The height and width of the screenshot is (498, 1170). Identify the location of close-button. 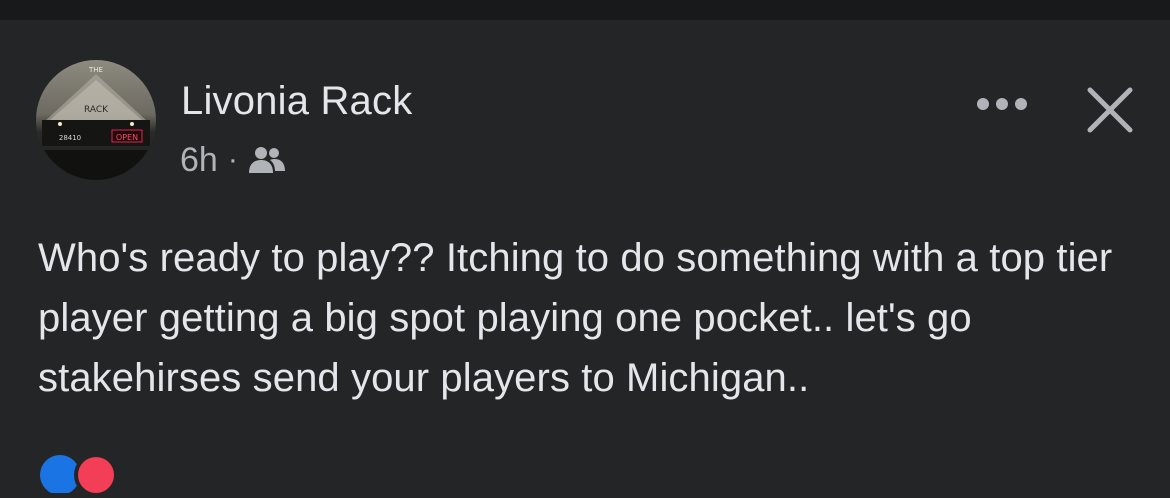
(1110, 110).